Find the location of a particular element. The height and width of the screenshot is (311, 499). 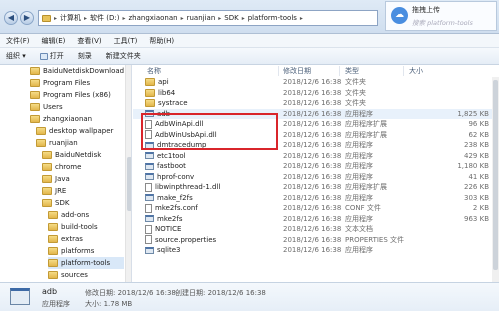

file-row: NOTICE 2018/12/6 16:38 文本文档 is located at coordinates (316, 229).